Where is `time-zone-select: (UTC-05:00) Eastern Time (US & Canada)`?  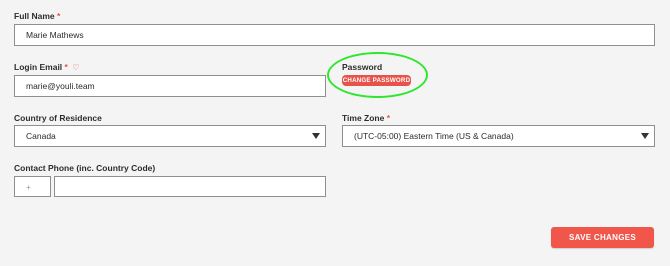 time-zone-select: (UTC-05:00) Eastern Time (US & Canada) is located at coordinates (498, 136).